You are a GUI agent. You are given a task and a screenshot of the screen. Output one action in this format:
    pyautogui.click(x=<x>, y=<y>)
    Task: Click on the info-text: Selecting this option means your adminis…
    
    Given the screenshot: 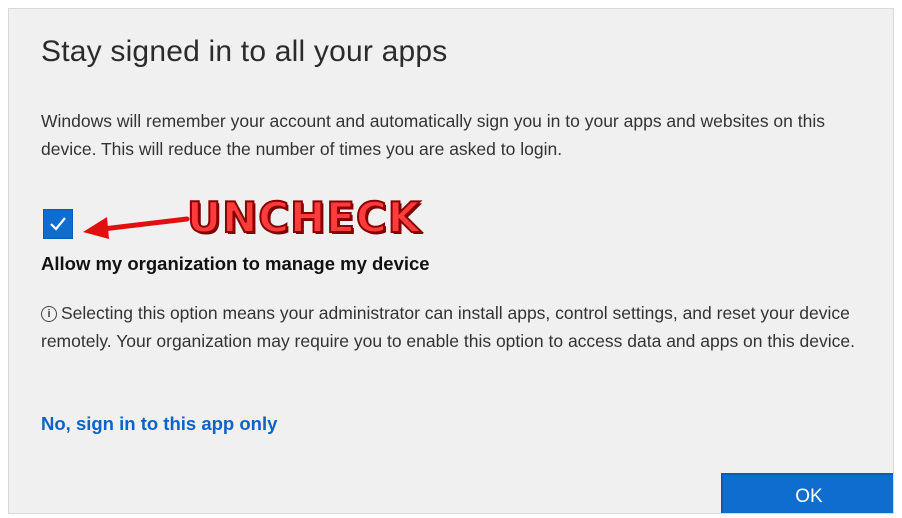 What is the action you would take?
    pyautogui.click(x=448, y=327)
    